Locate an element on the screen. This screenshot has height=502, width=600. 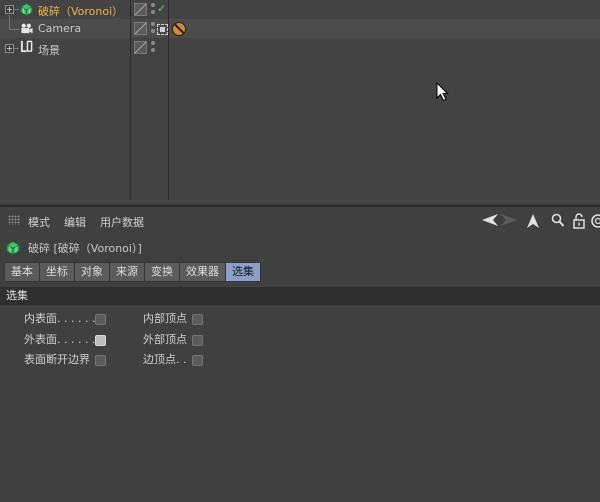
attribute-tabs: 基本 坐标 对象 来源 变换 效果器 选集 is located at coordinates (132, 272).